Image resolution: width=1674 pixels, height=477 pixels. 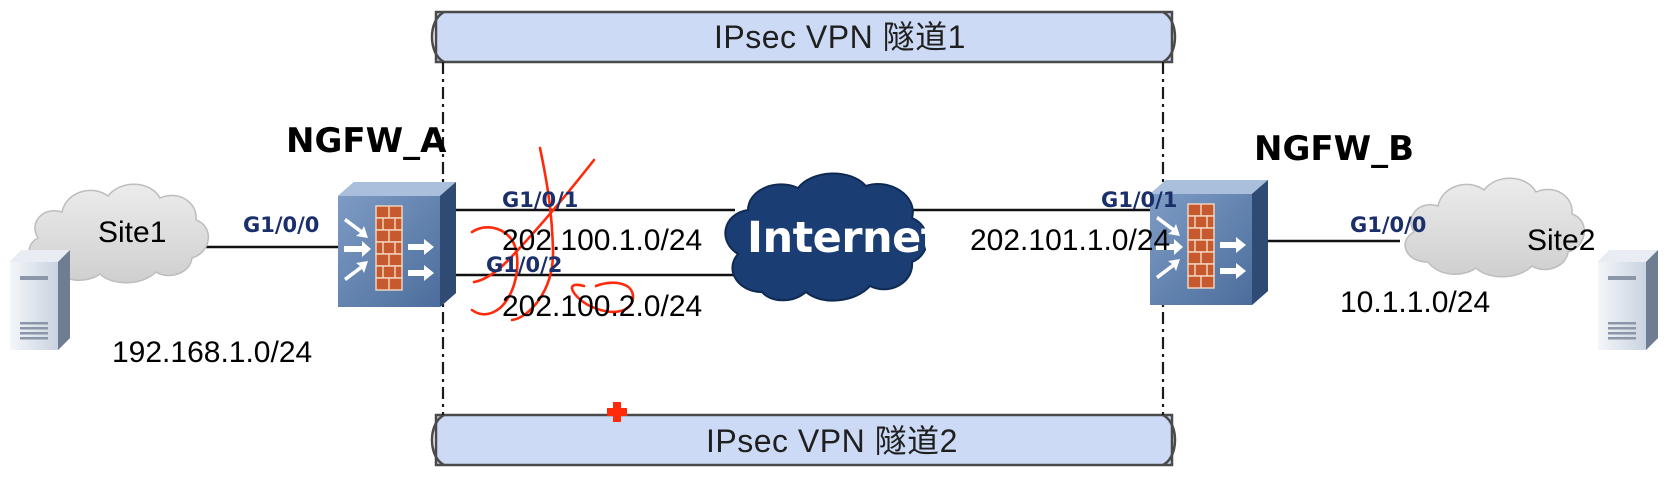 What do you see at coordinates (397, 244) in the screenshot?
I see `ngfw-a-firewall-icon` at bounding box center [397, 244].